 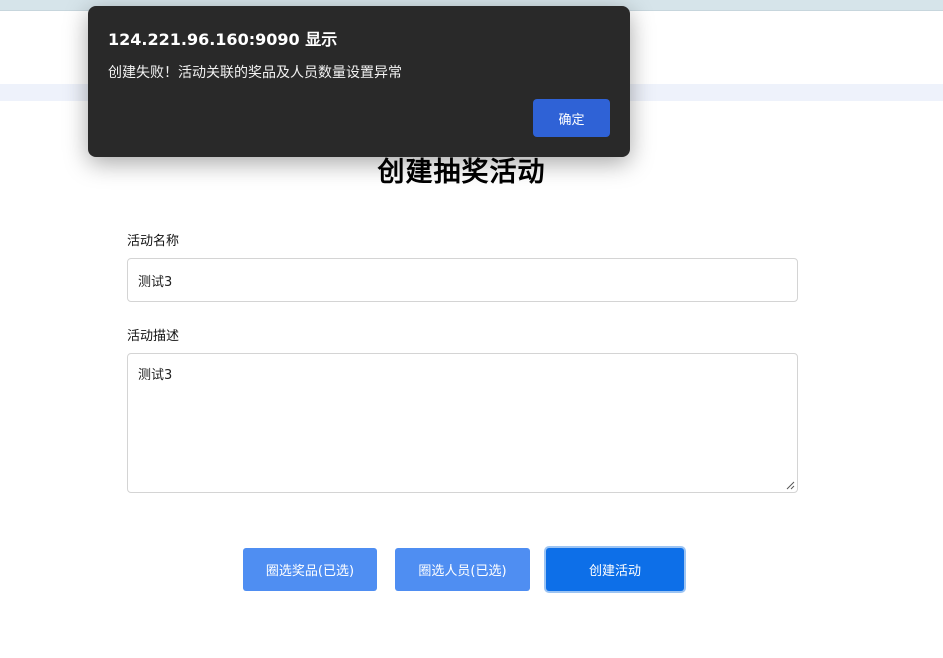 What do you see at coordinates (223, 39) in the screenshot?
I see `dialog-origin: 124.221.96.160:9090 显示` at bounding box center [223, 39].